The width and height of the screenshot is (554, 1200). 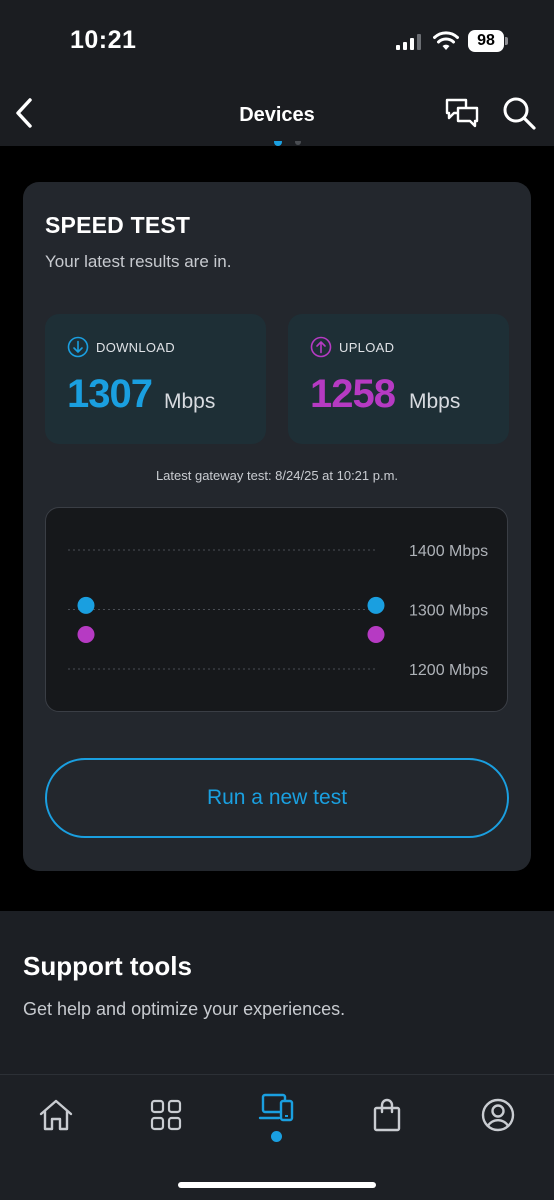 I want to click on status-bar: 10:21 98, so click(x=277, y=40).